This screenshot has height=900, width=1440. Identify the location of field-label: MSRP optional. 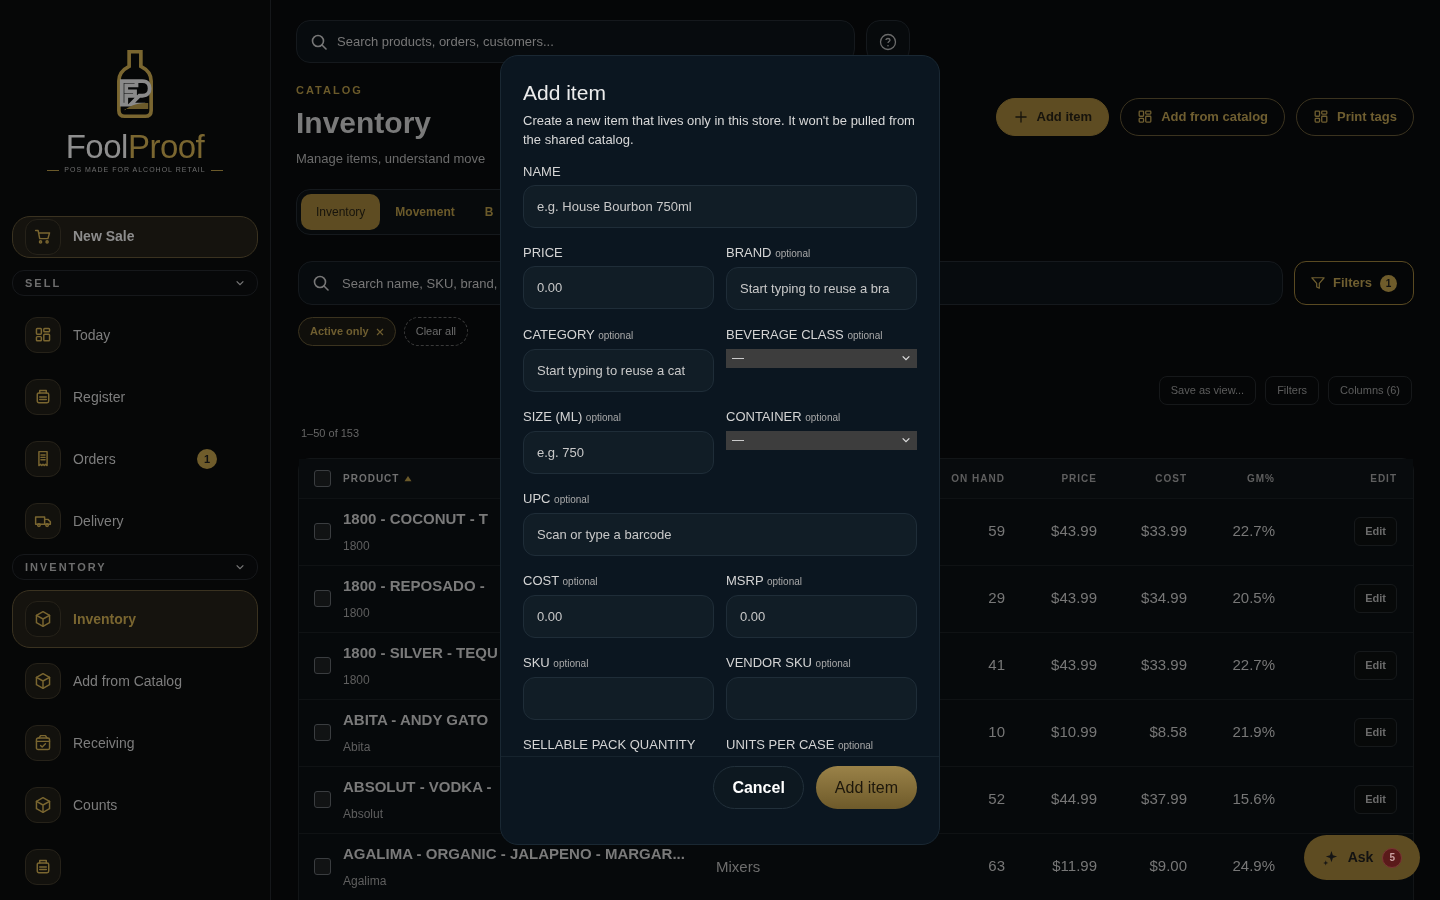
(764, 580).